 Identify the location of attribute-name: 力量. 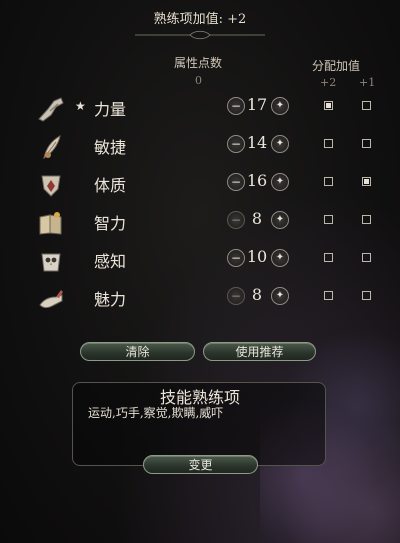
(110, 109).